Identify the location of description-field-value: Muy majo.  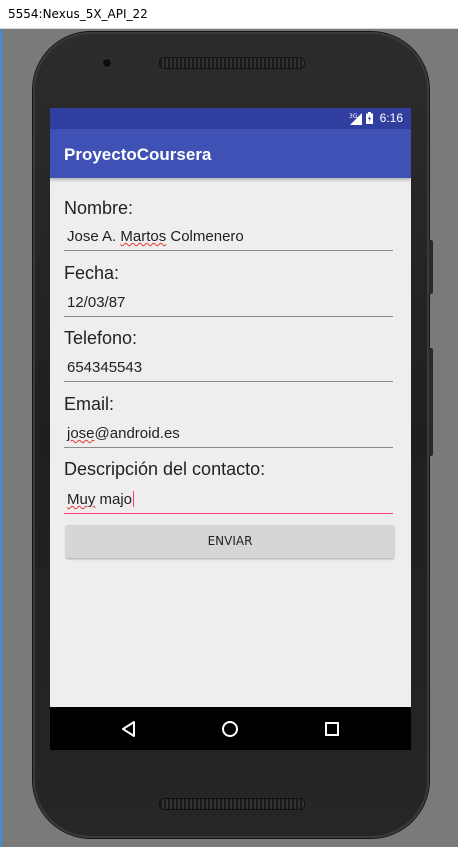
(101, 499).